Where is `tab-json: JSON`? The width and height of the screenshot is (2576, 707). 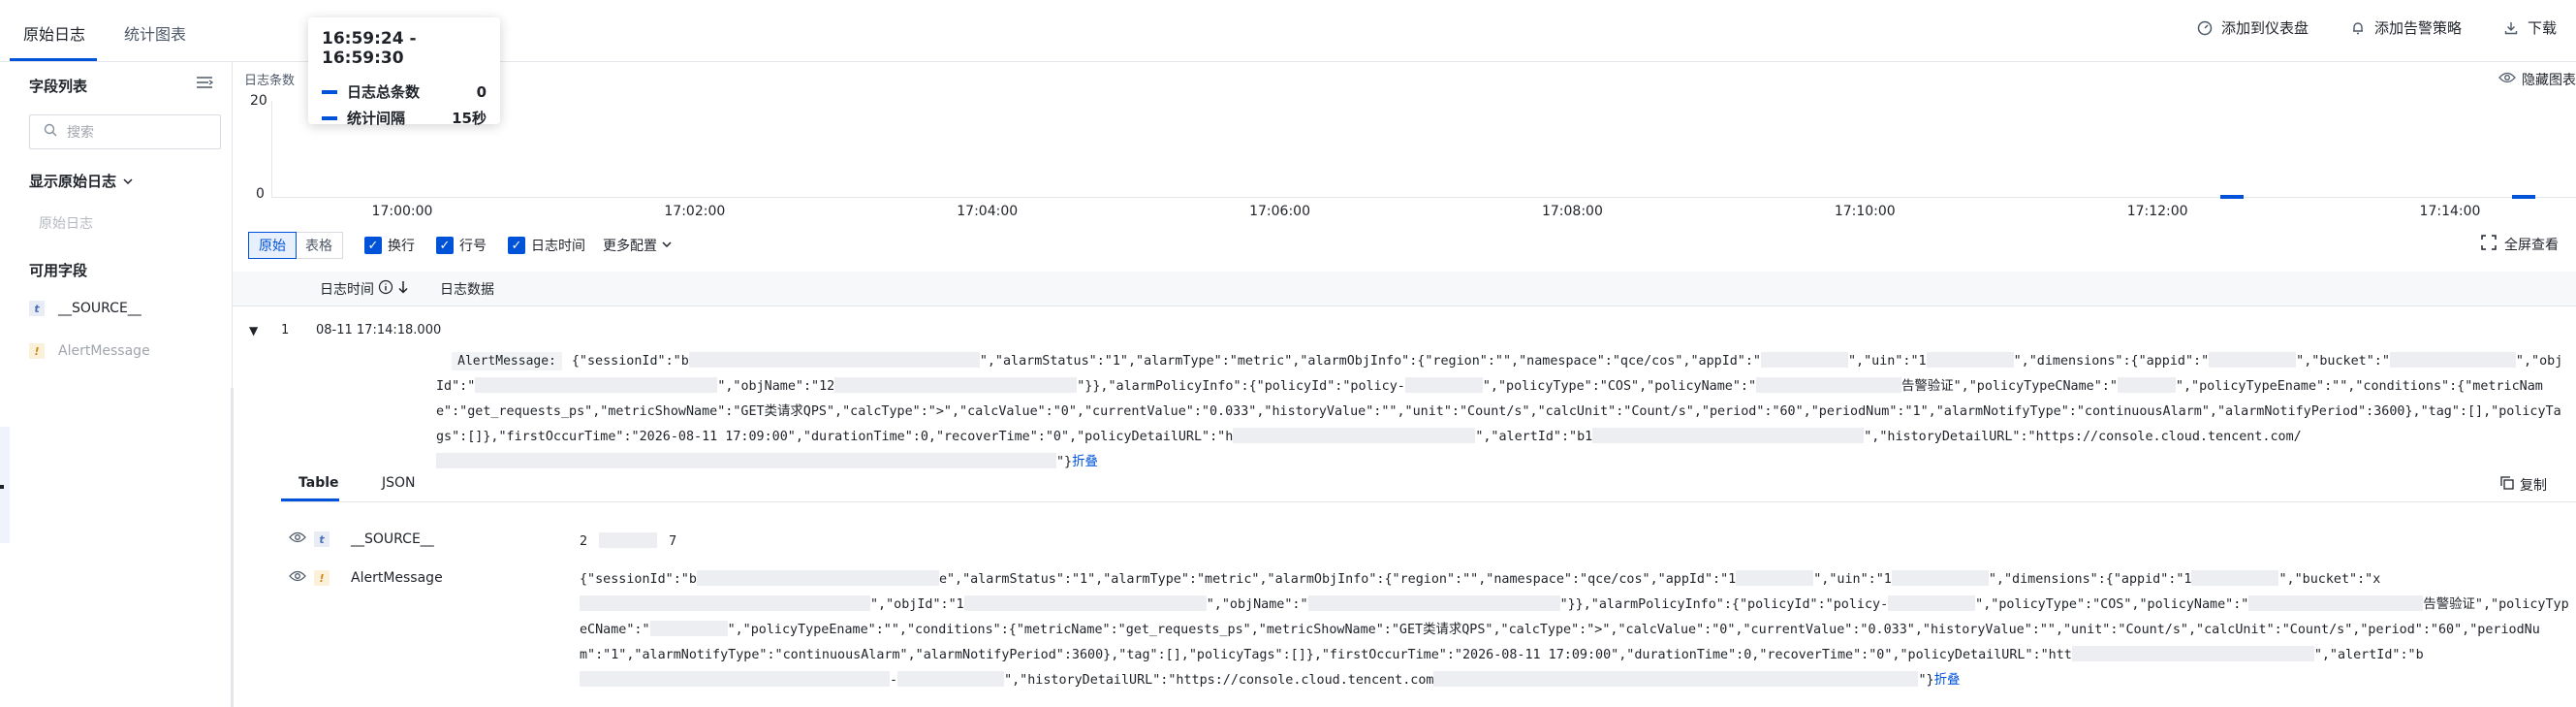 tab-json: JSON is located at coordinates (399, 483).